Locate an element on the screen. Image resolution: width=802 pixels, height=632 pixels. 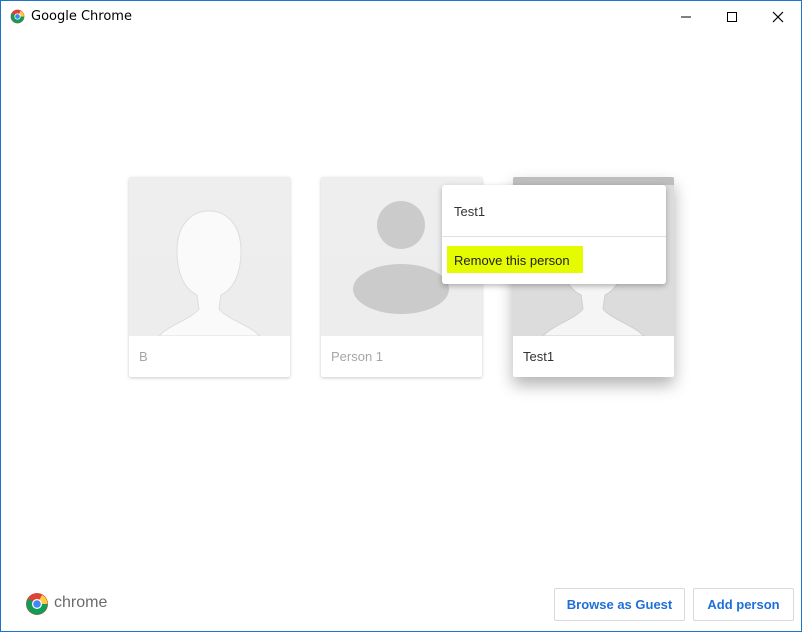
profile-card-b: B is located at coordinates (209, 277).